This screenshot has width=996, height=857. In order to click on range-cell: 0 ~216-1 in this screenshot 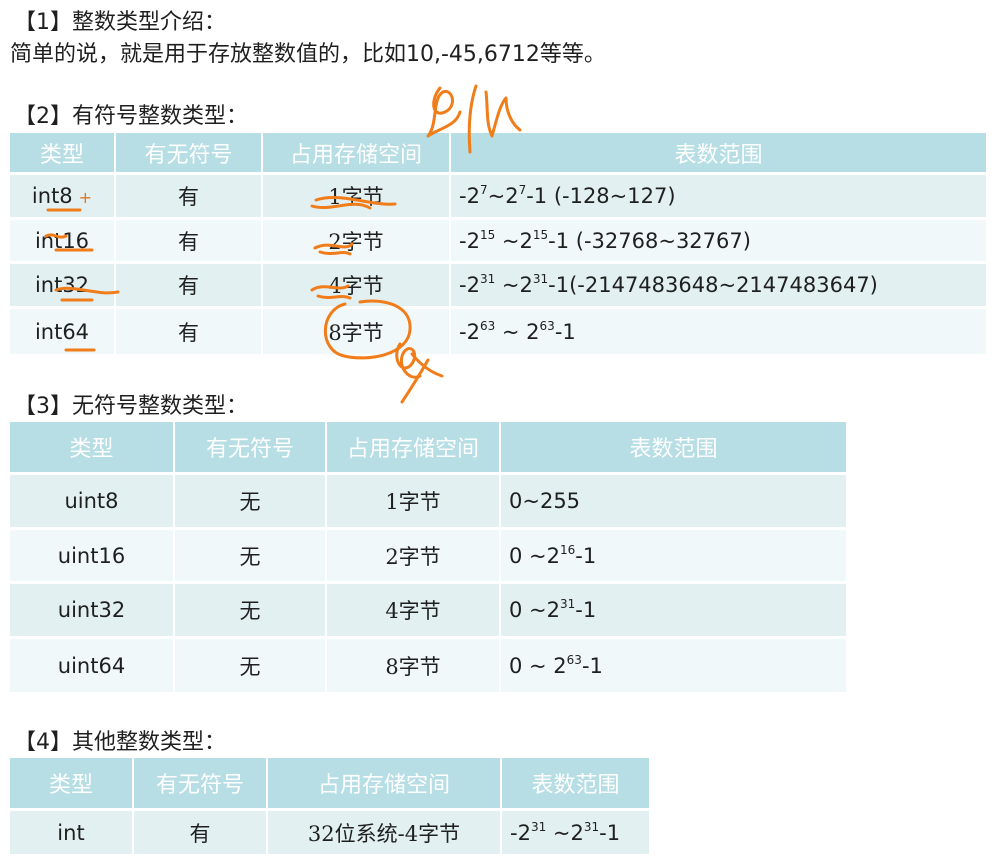, I will do `click(673, 557)`.